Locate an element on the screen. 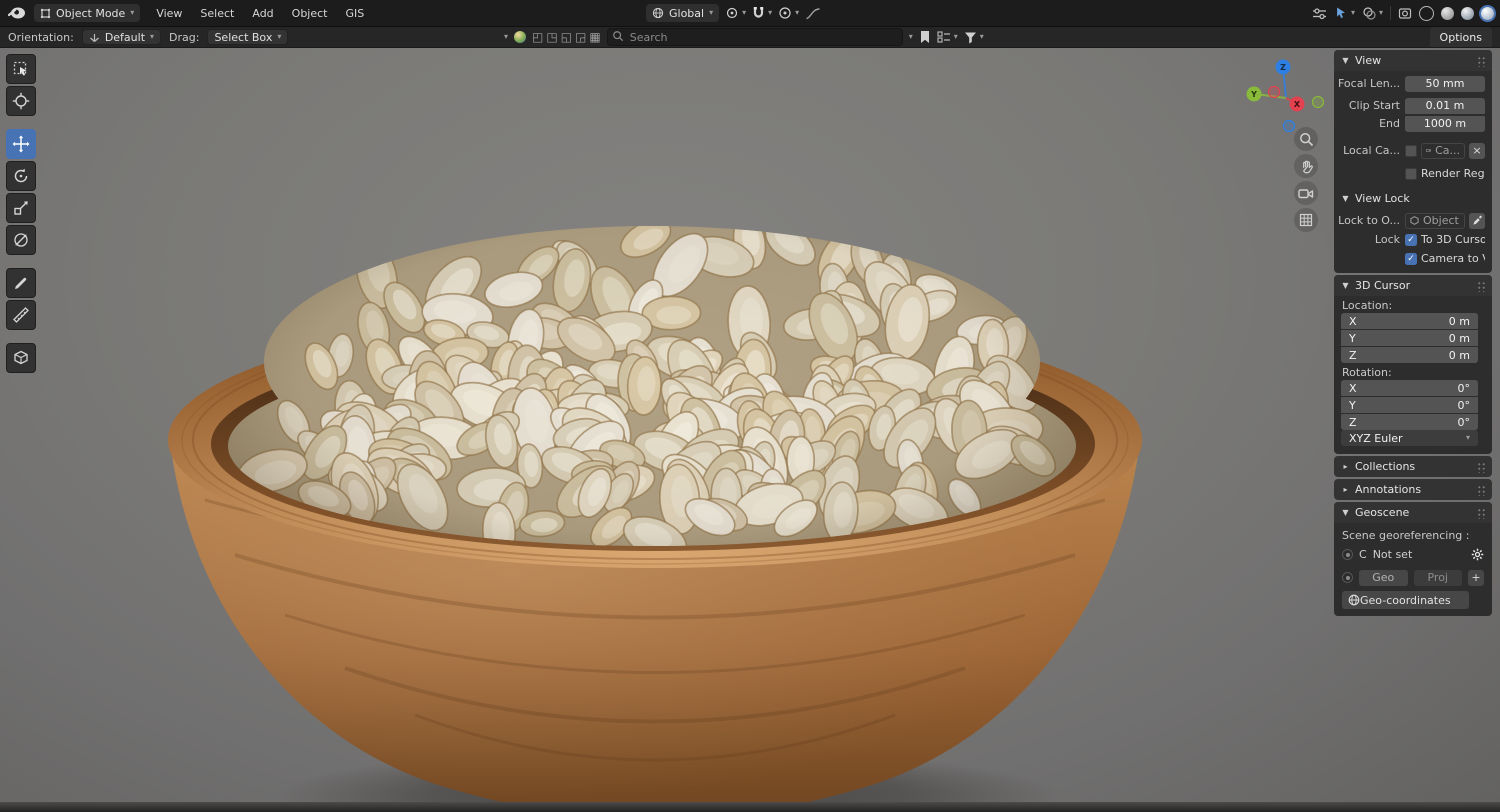  mode-icon: ◳ is located at coordinates (551, 37).